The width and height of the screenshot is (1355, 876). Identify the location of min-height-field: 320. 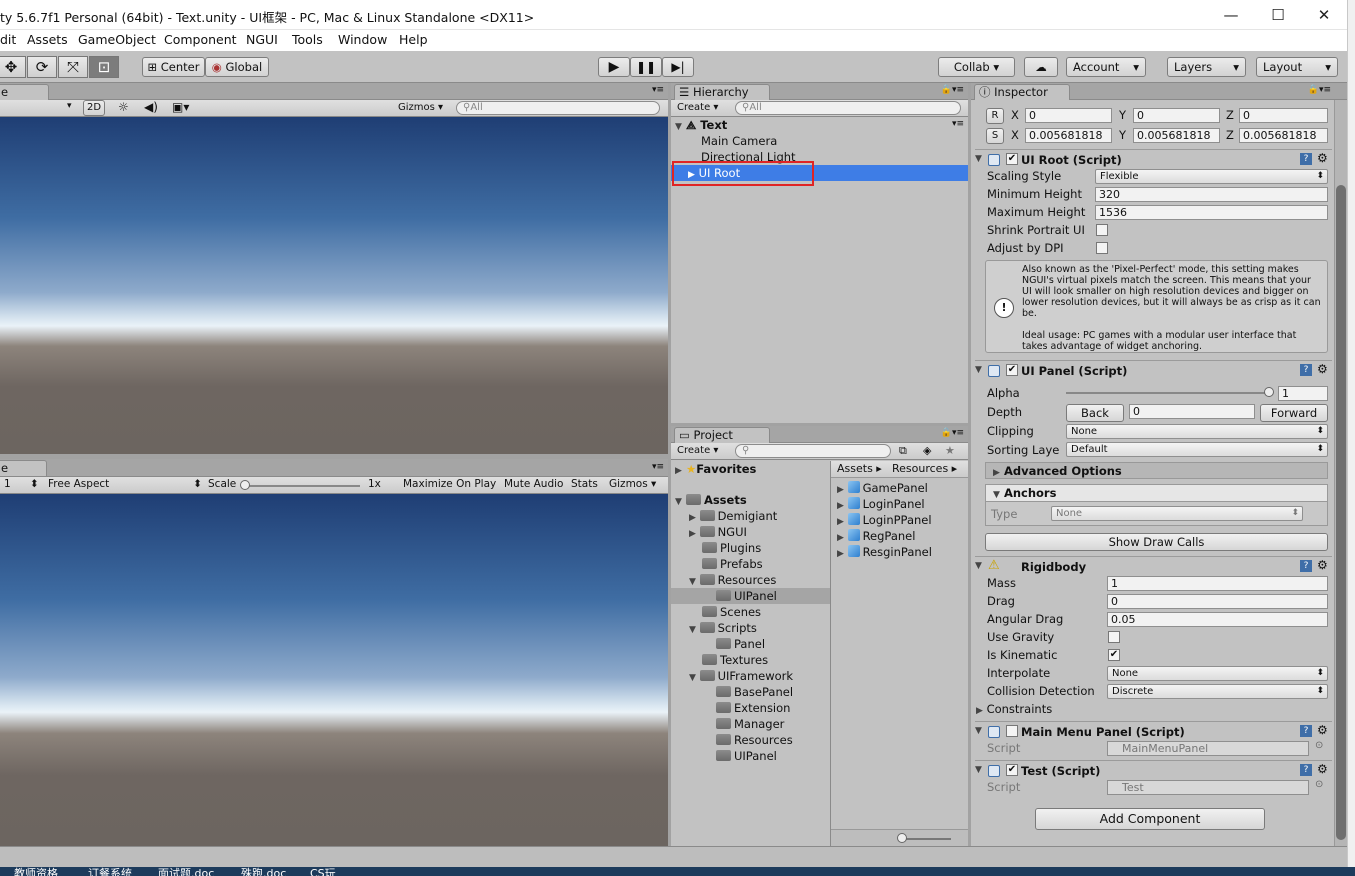
(1211, 194).